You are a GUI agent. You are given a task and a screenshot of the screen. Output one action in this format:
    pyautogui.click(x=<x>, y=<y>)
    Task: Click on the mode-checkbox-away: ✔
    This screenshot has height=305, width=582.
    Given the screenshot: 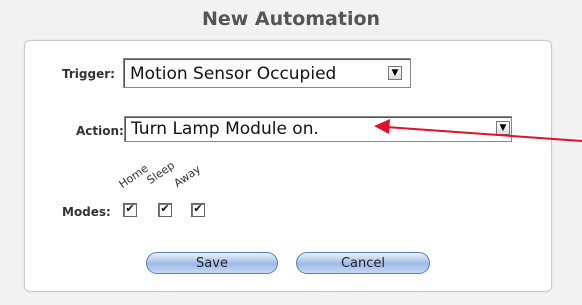 What is the action you would take?
    pyautogui.click(x=198, y=210)
    